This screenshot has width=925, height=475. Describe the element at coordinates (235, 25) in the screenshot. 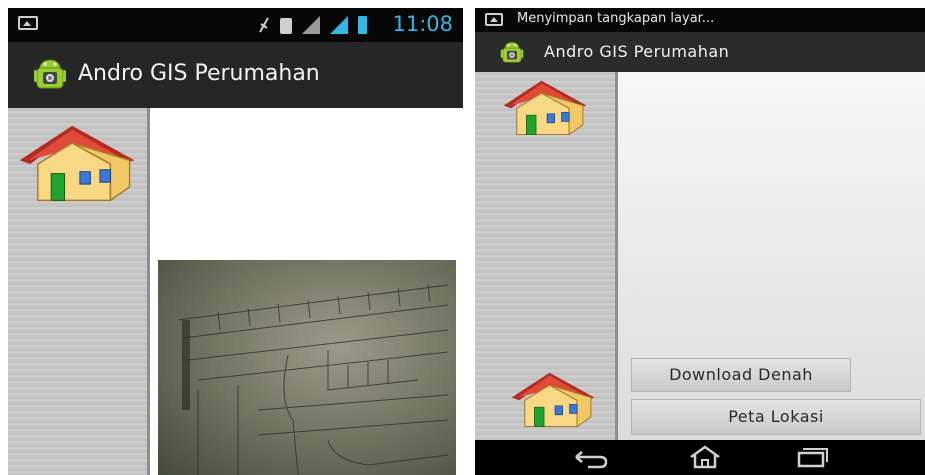

I see `status-bar: 11:08` at that location.